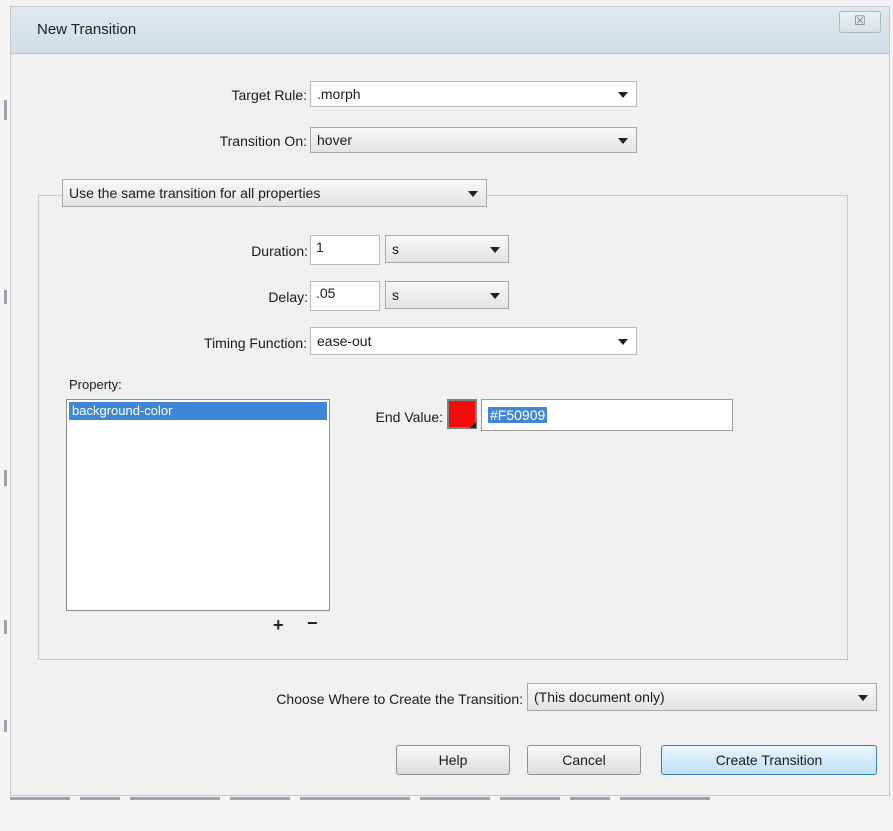 The image size is (893, 831). What do you see at coordinates (95, 384) in the screenshot?
I see `property-label: Property:` at bounding box center [95, 384].